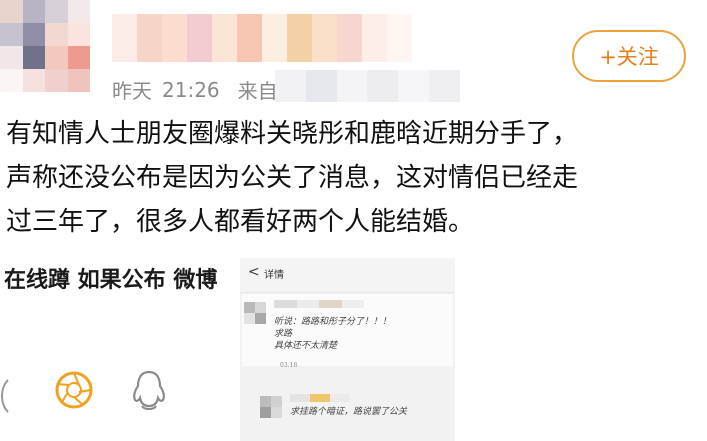  What do you see at coordinates (7, 396) in the screenshot?
I see `partial-icon` at bounding box center [7, 396].